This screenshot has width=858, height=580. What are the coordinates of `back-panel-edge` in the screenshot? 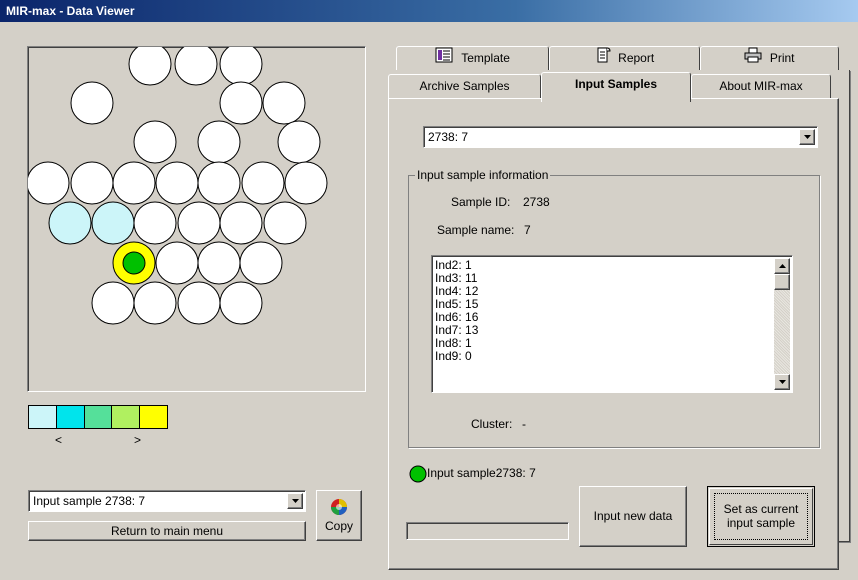 It's located at (844, 306).